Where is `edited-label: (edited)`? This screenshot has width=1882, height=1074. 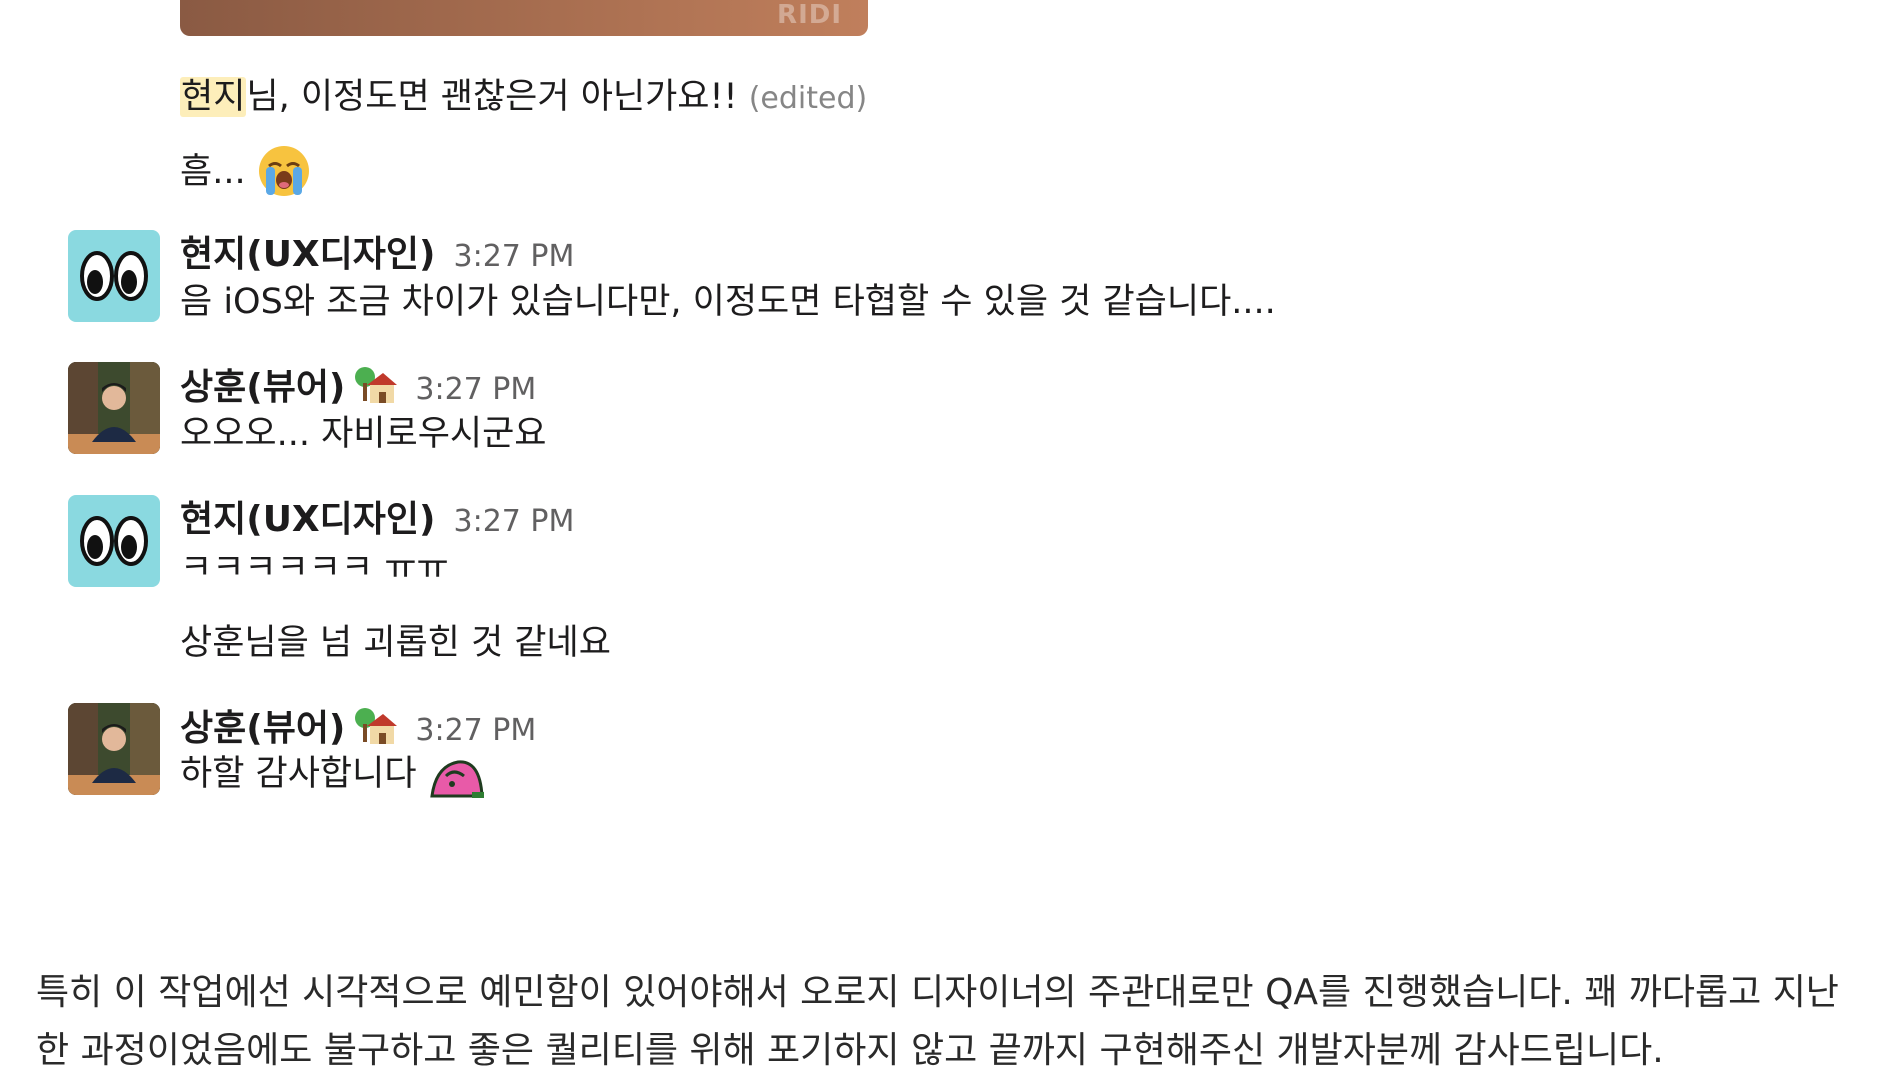
edited-label: (edited) is located at coordinates (808, 98).